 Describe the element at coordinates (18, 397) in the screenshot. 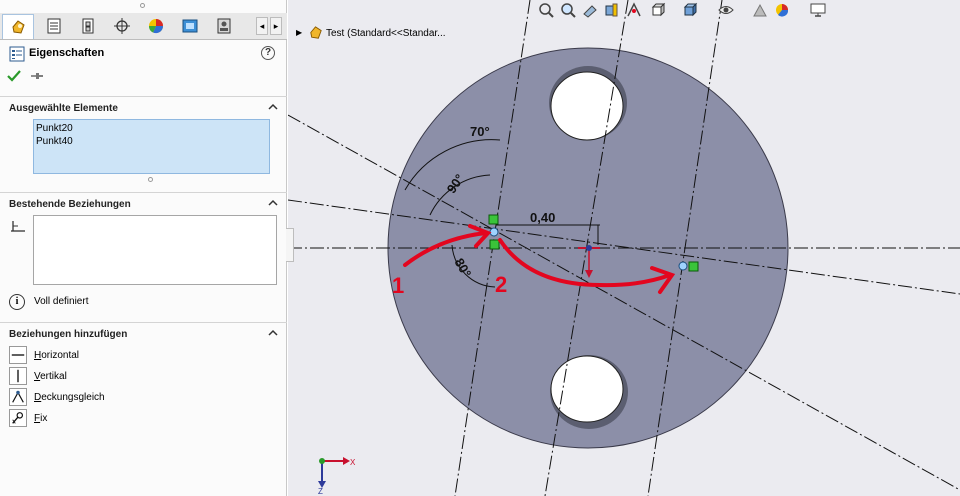

I see `coincident-relation-icon` at that location.